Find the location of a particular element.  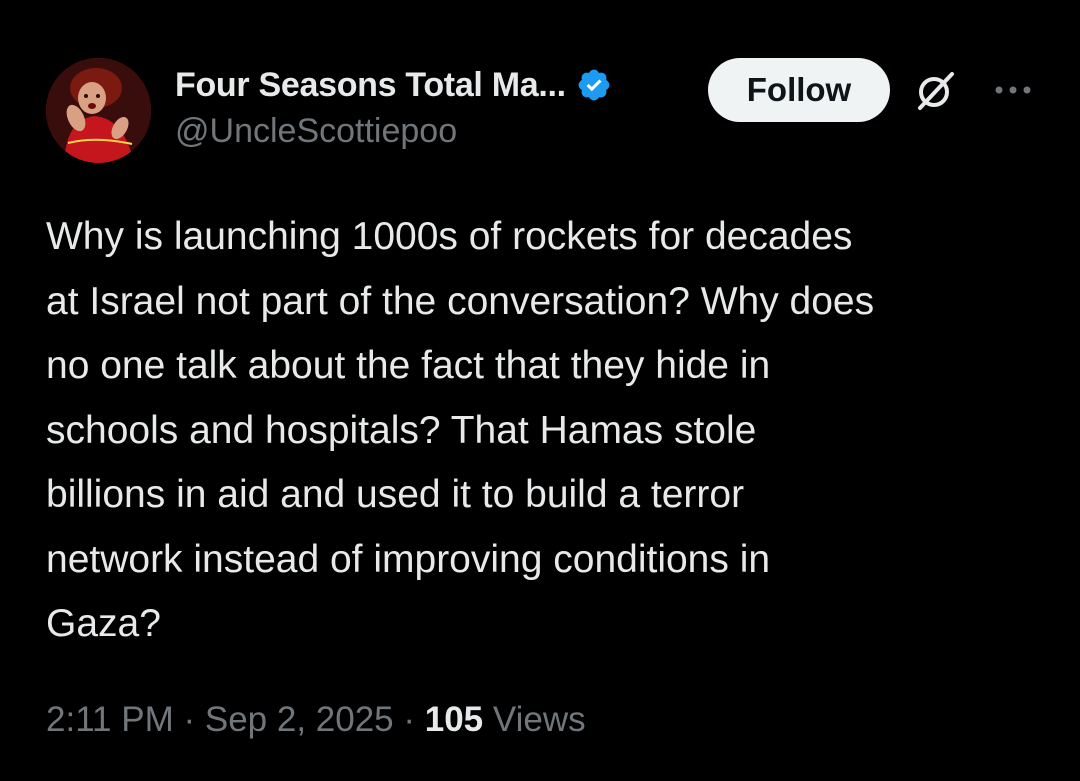

avatar-image is located at coordinates (98, 110).